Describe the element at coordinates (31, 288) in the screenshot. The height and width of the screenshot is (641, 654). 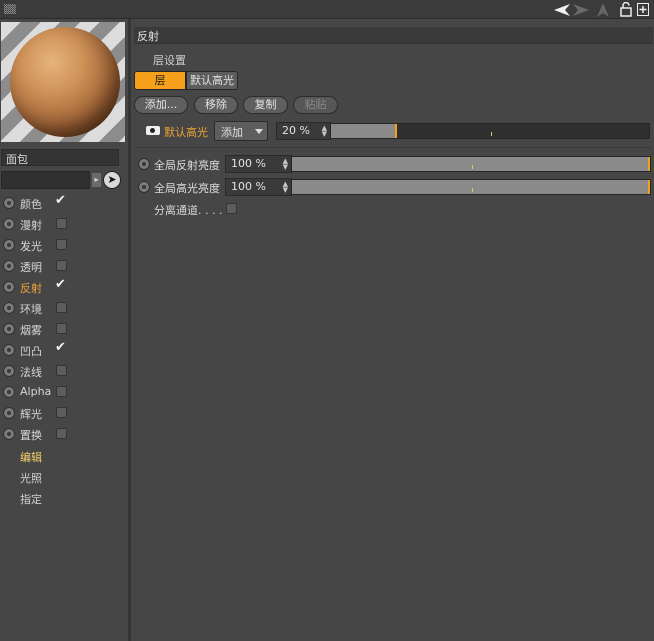
I see `channel-label: 反射` at that location.